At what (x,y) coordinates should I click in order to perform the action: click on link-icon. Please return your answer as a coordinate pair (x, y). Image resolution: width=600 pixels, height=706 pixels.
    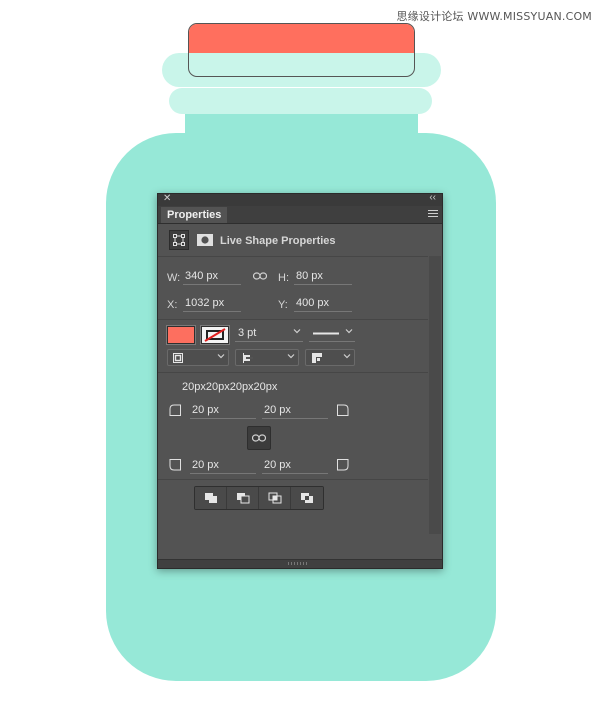
    Looking at the image, I should click on (259, 438).